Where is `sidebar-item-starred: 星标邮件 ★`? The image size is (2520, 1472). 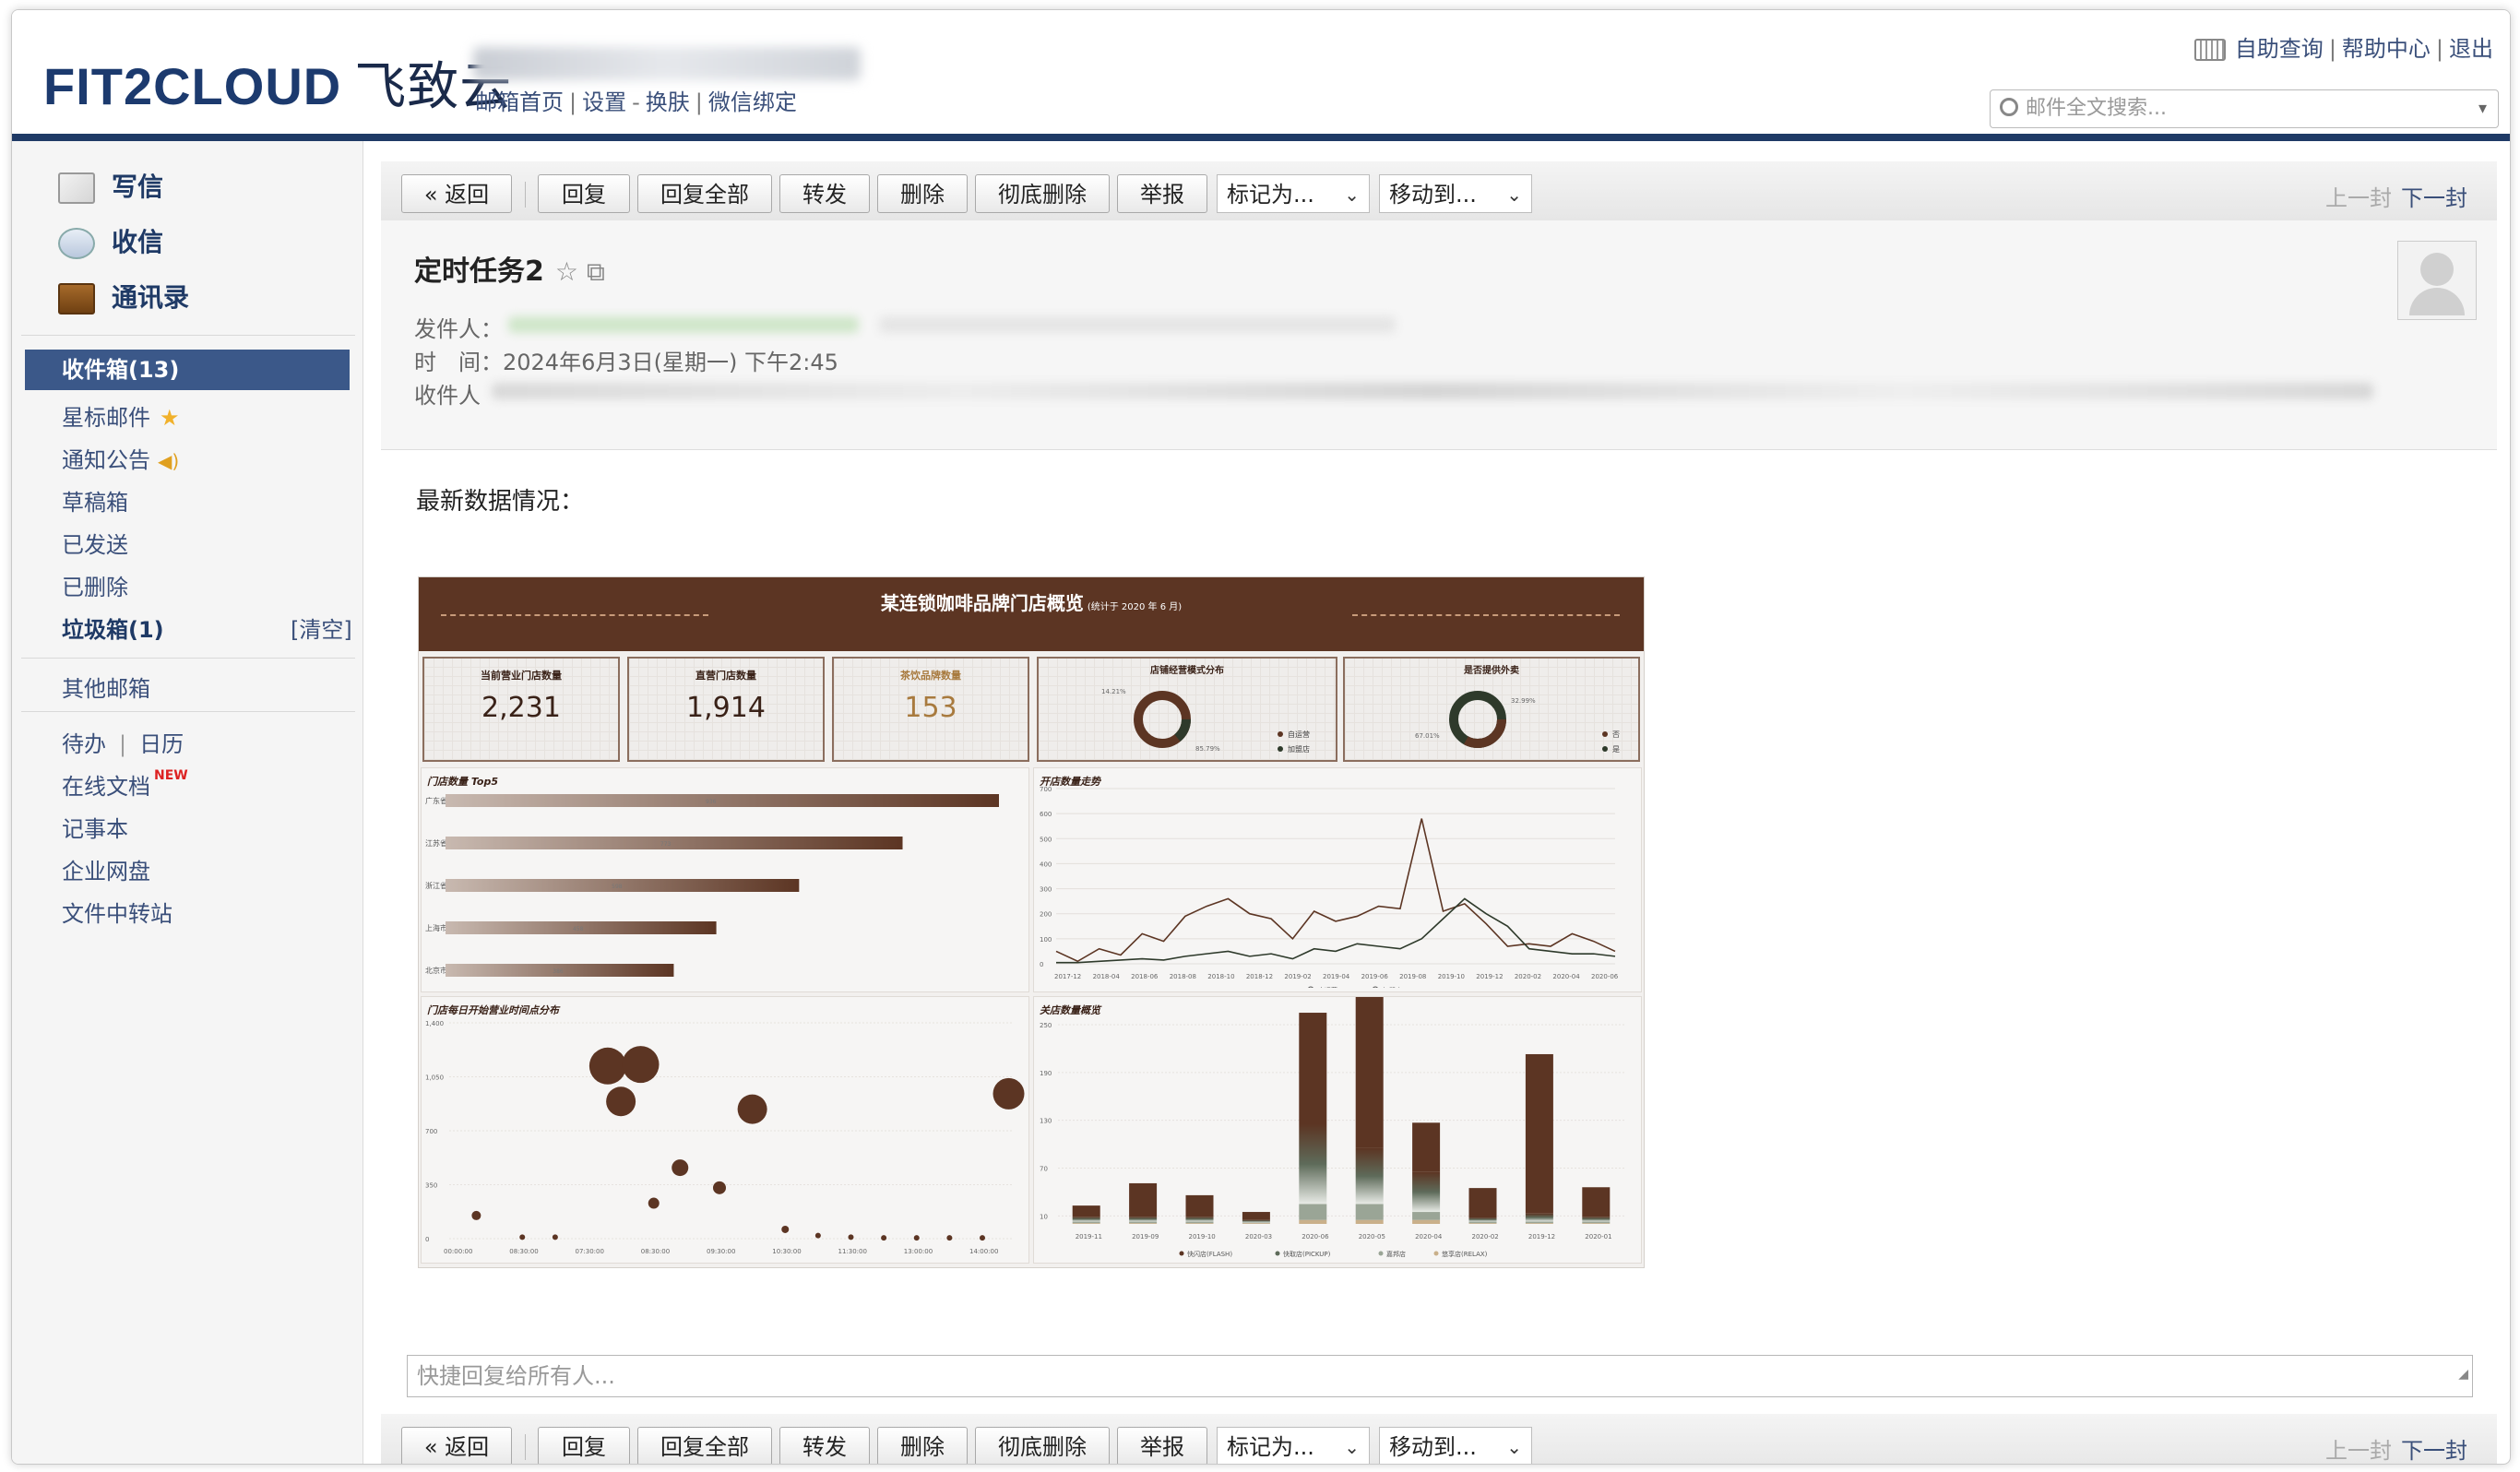 sidebar-item-starred: 星标邮件 ★ is located at coordinates (121, 415).